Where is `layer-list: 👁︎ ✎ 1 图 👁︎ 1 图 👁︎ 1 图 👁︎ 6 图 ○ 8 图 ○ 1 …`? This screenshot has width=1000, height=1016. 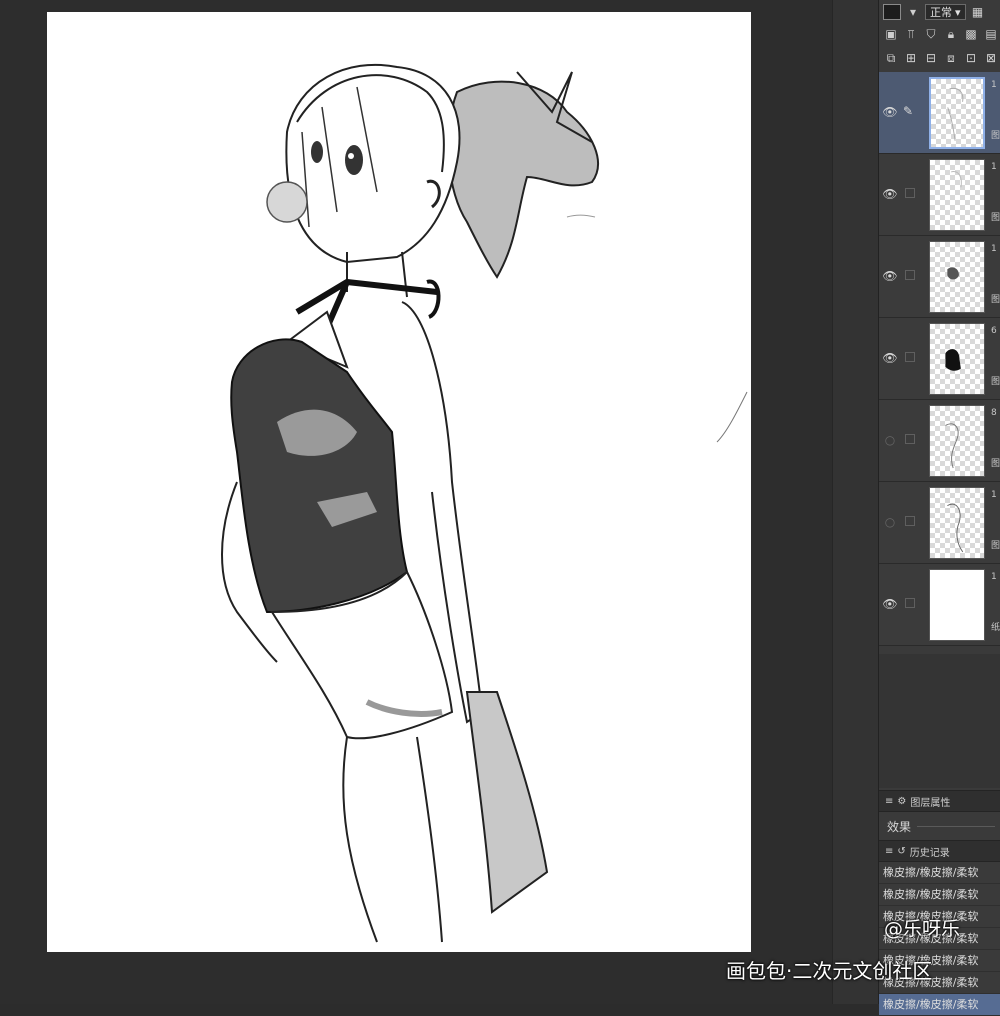 layer-list: 👁︎ ✎ 1 图 👁︎ 1 图 👁︎ 1 图 👁︎ 6 图 ○ 8 图 ○ 1 … is located at coordinates (939, 363).